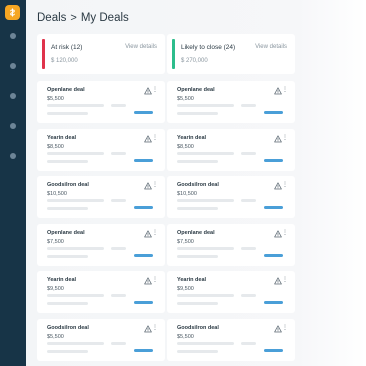  I want to click on summary-amount: $ 270,000, so click(194, 61).